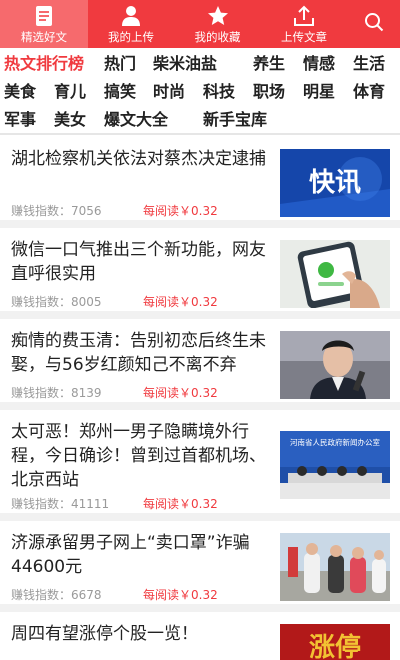  What do you see at coordinates (70, 119) in the screenshot?
I see `category-beauty: 美女` at bounding box center [70, 119].